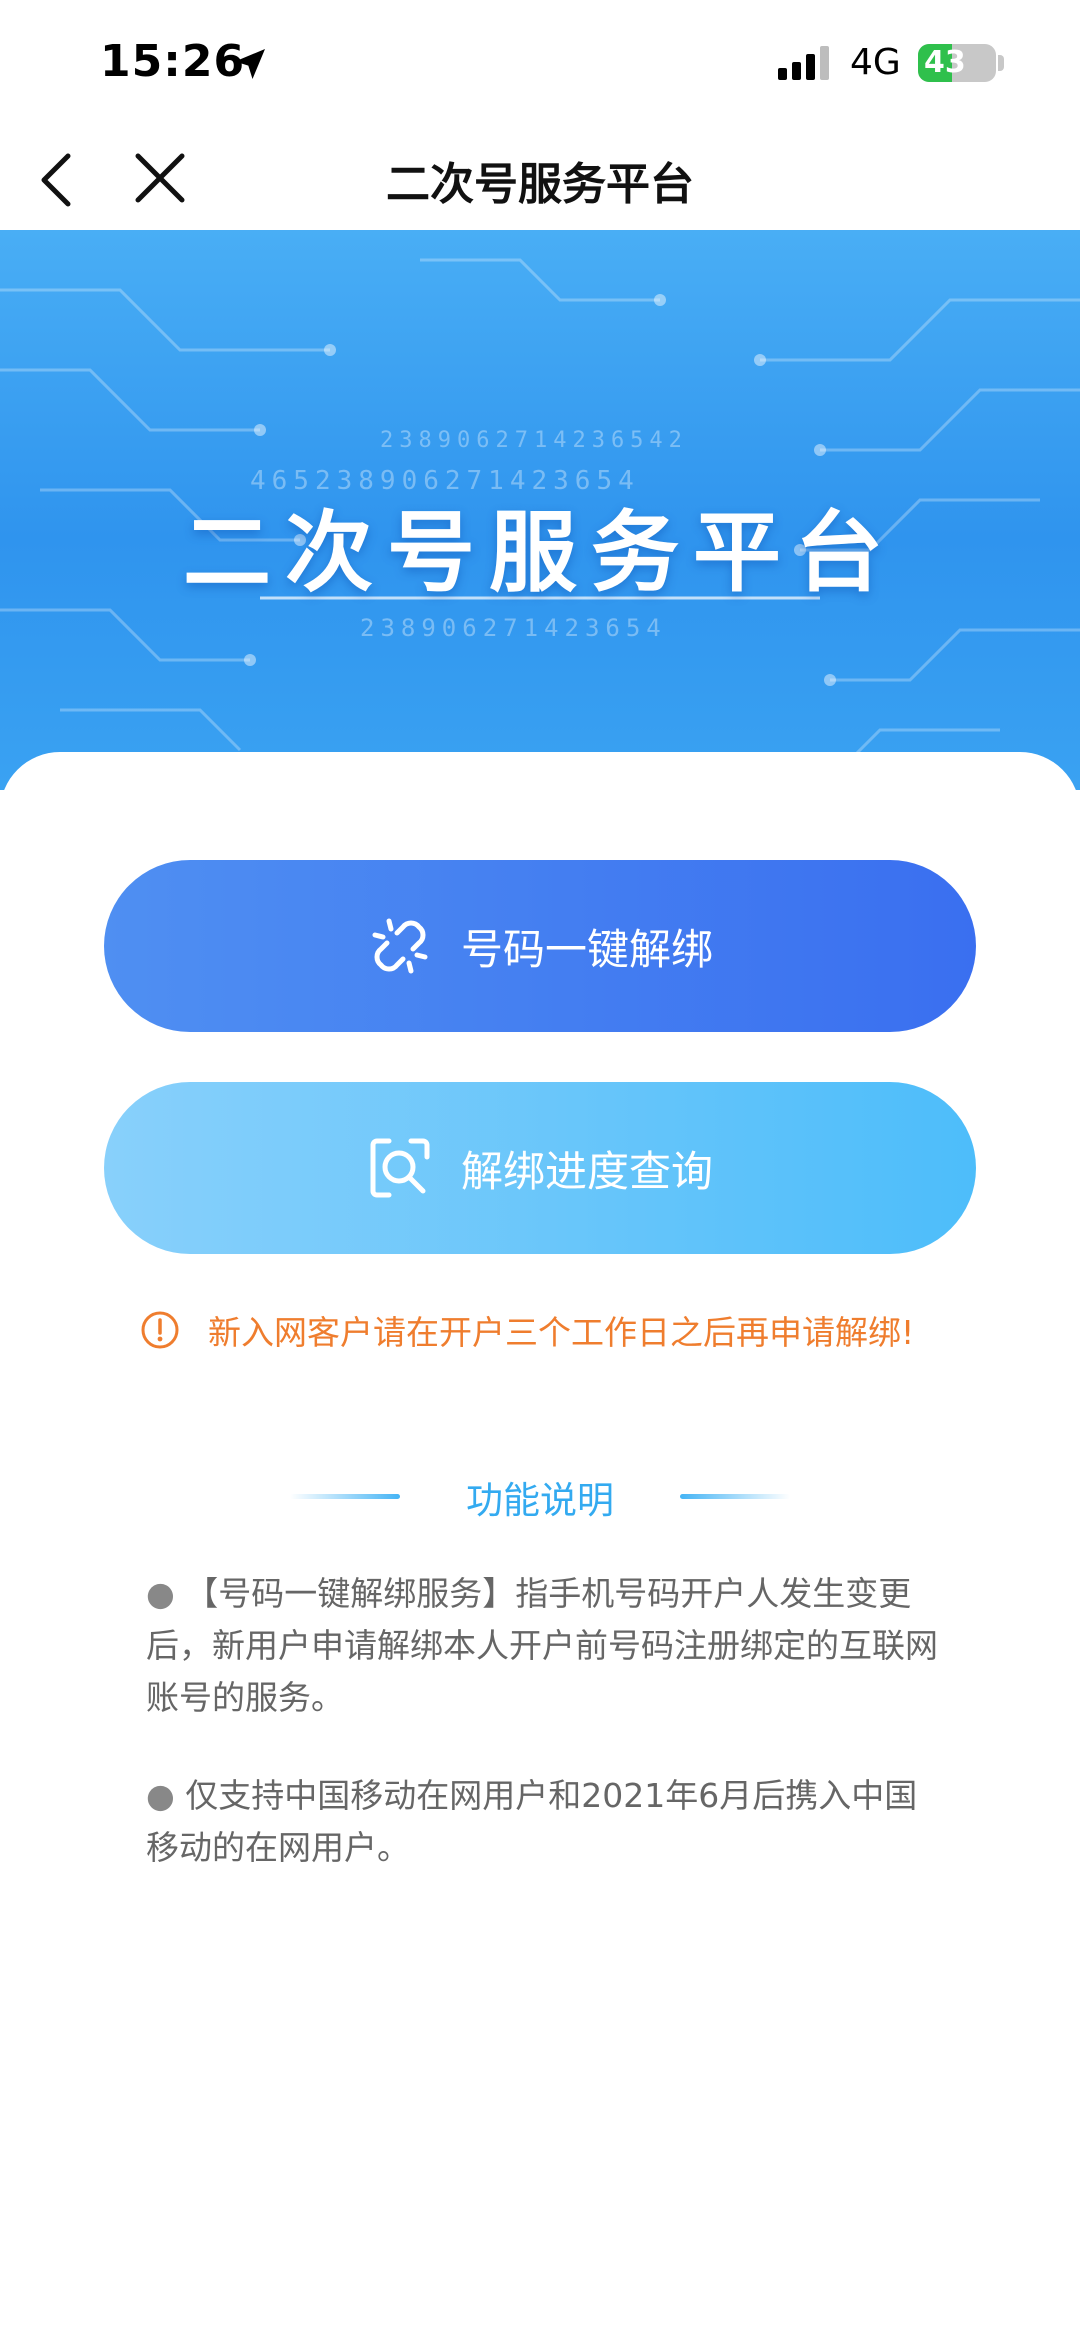 This screenshot has height=2337, width=1080. I want to click on warning-circle-icon, so click(160, 1330).